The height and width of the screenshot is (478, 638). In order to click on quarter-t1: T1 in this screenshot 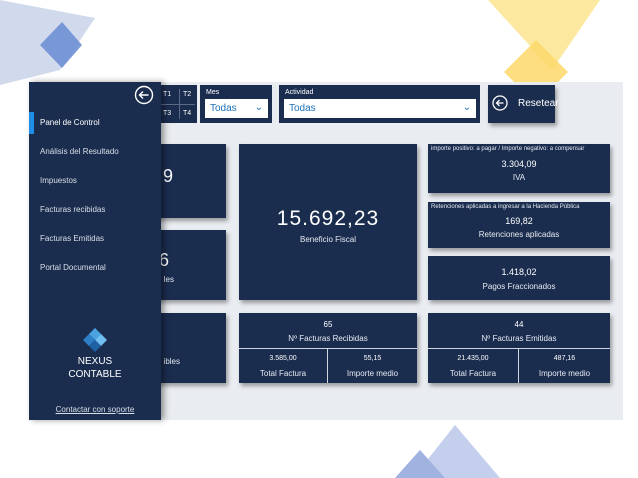, I will do `click(167, 94)`.